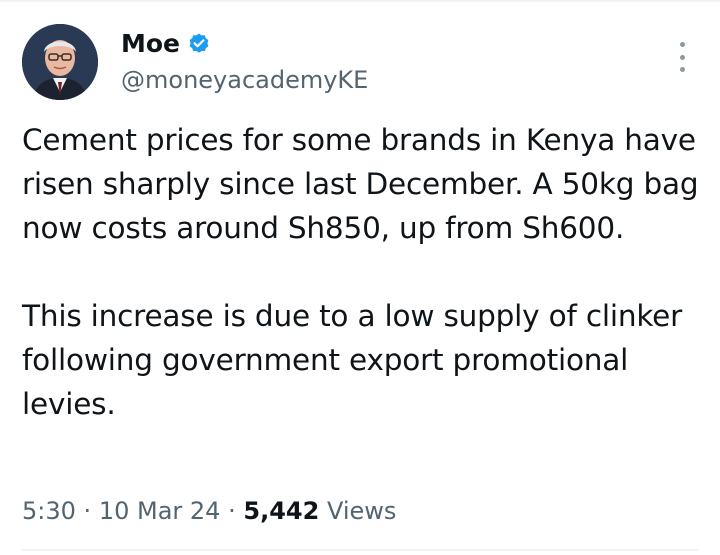 The image size is (720, 555). What do you see at coordinates (244, 80) in the screenshot?
I see `author-handle: @moneyacademyKE` at bounding box center [244, 80].